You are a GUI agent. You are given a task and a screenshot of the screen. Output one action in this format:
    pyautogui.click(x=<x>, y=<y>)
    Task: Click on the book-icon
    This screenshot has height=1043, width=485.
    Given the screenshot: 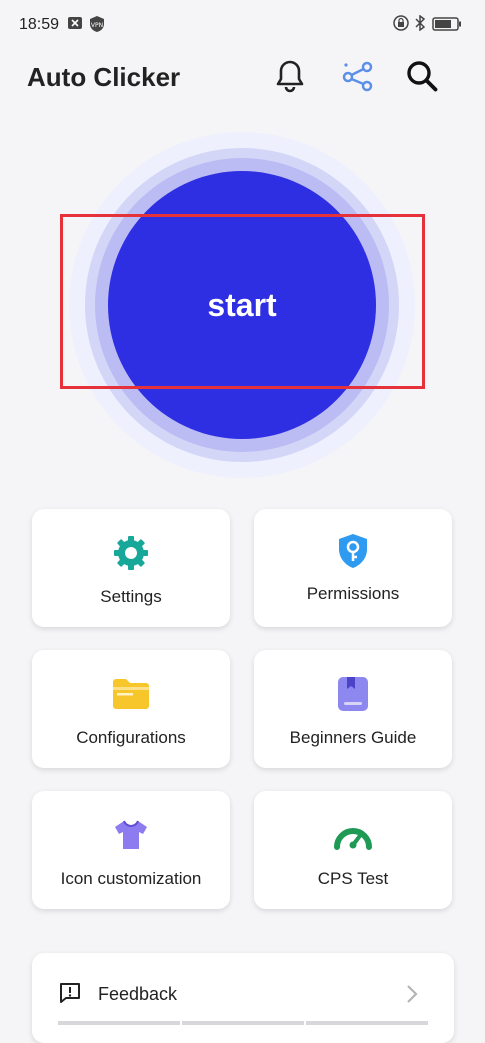 What is the action you would take?
    pyautogui.click(x=353, y=694)
    